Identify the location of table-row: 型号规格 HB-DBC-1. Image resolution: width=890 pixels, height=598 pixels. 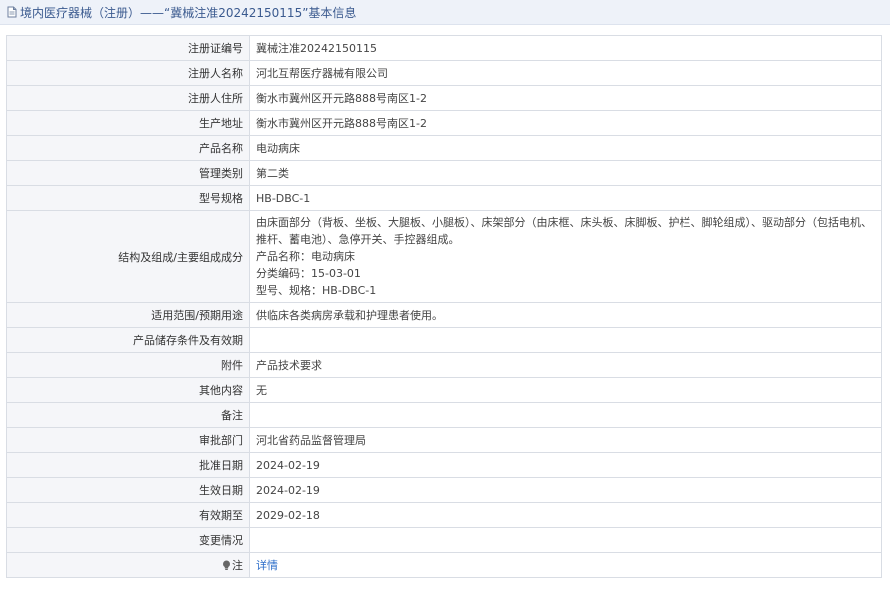
(444, 198).